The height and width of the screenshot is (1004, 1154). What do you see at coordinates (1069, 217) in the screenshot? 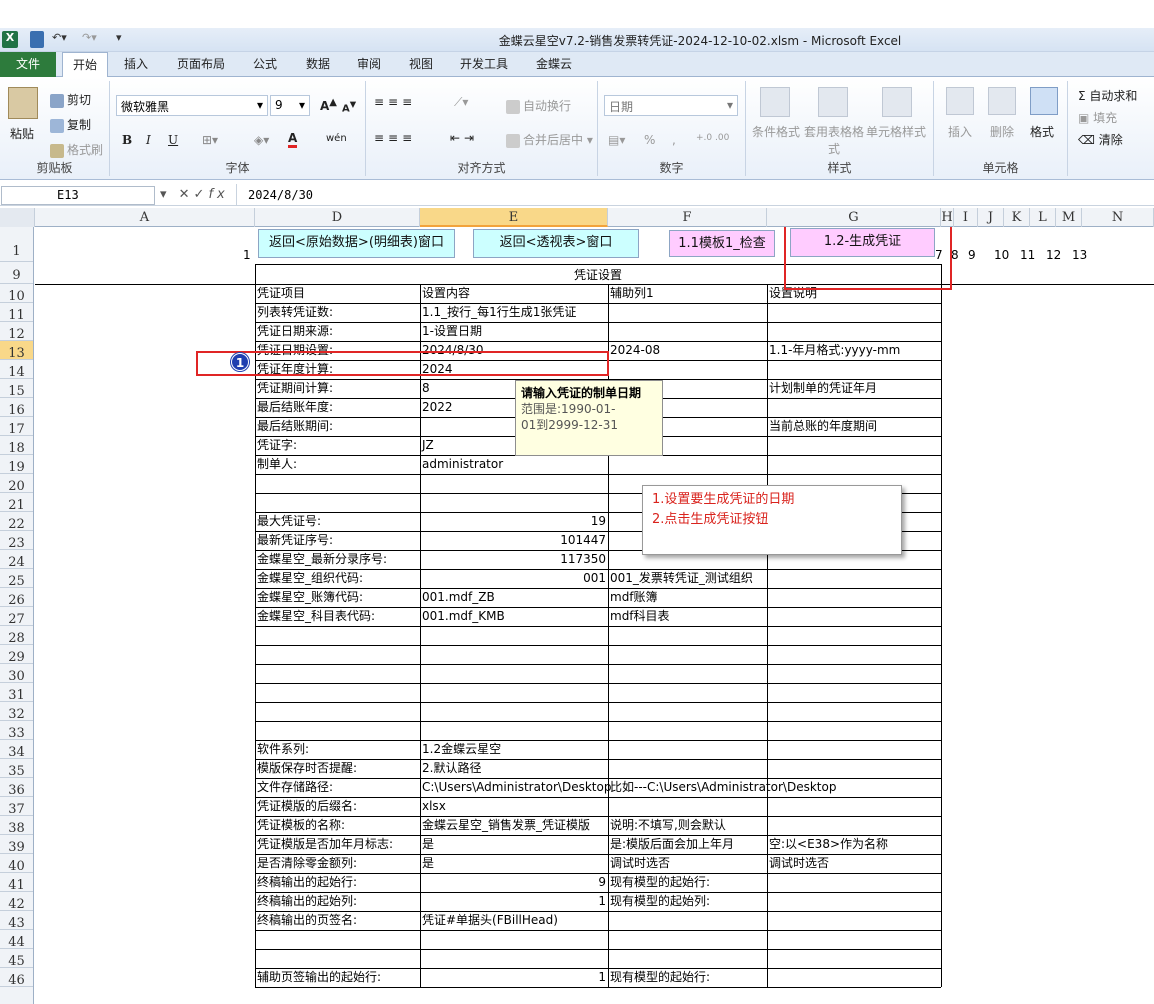
I see `column-header-m: M` at bounding box center [1069, 217].